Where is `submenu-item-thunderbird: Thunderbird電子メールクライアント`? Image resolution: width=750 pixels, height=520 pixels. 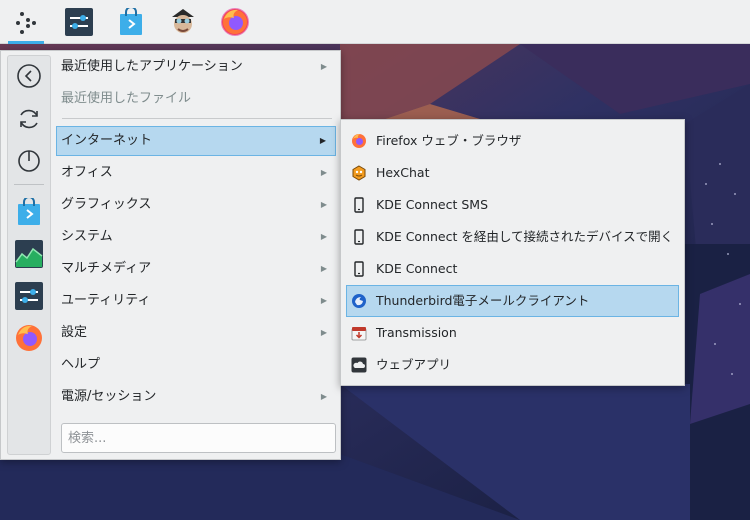 submenu-item-thunderbird: Thunderbird電子メールクライアント is located at coordinates (512, 301).